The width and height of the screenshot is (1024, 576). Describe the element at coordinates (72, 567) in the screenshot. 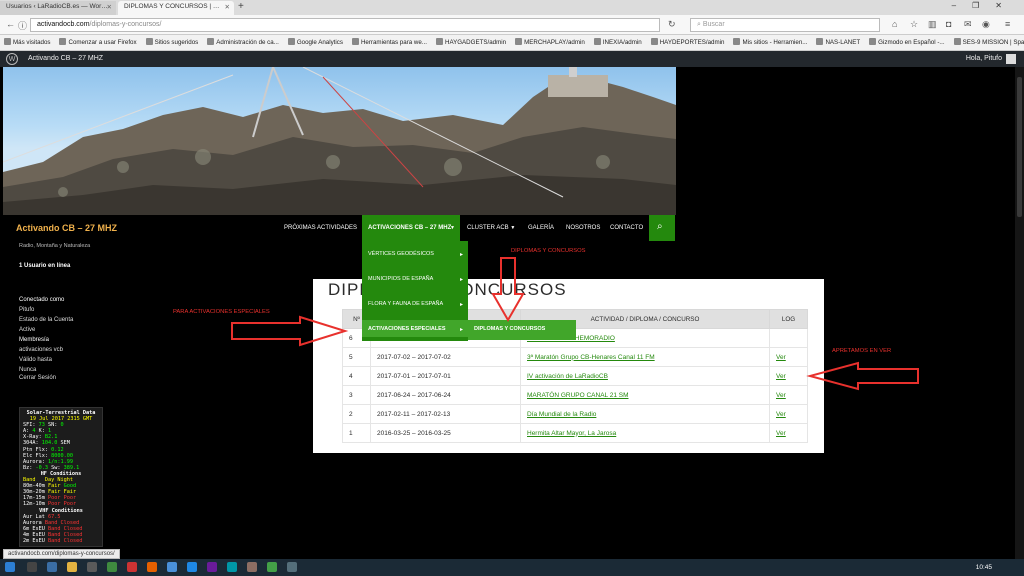

I see `explorer-icon` at that location.